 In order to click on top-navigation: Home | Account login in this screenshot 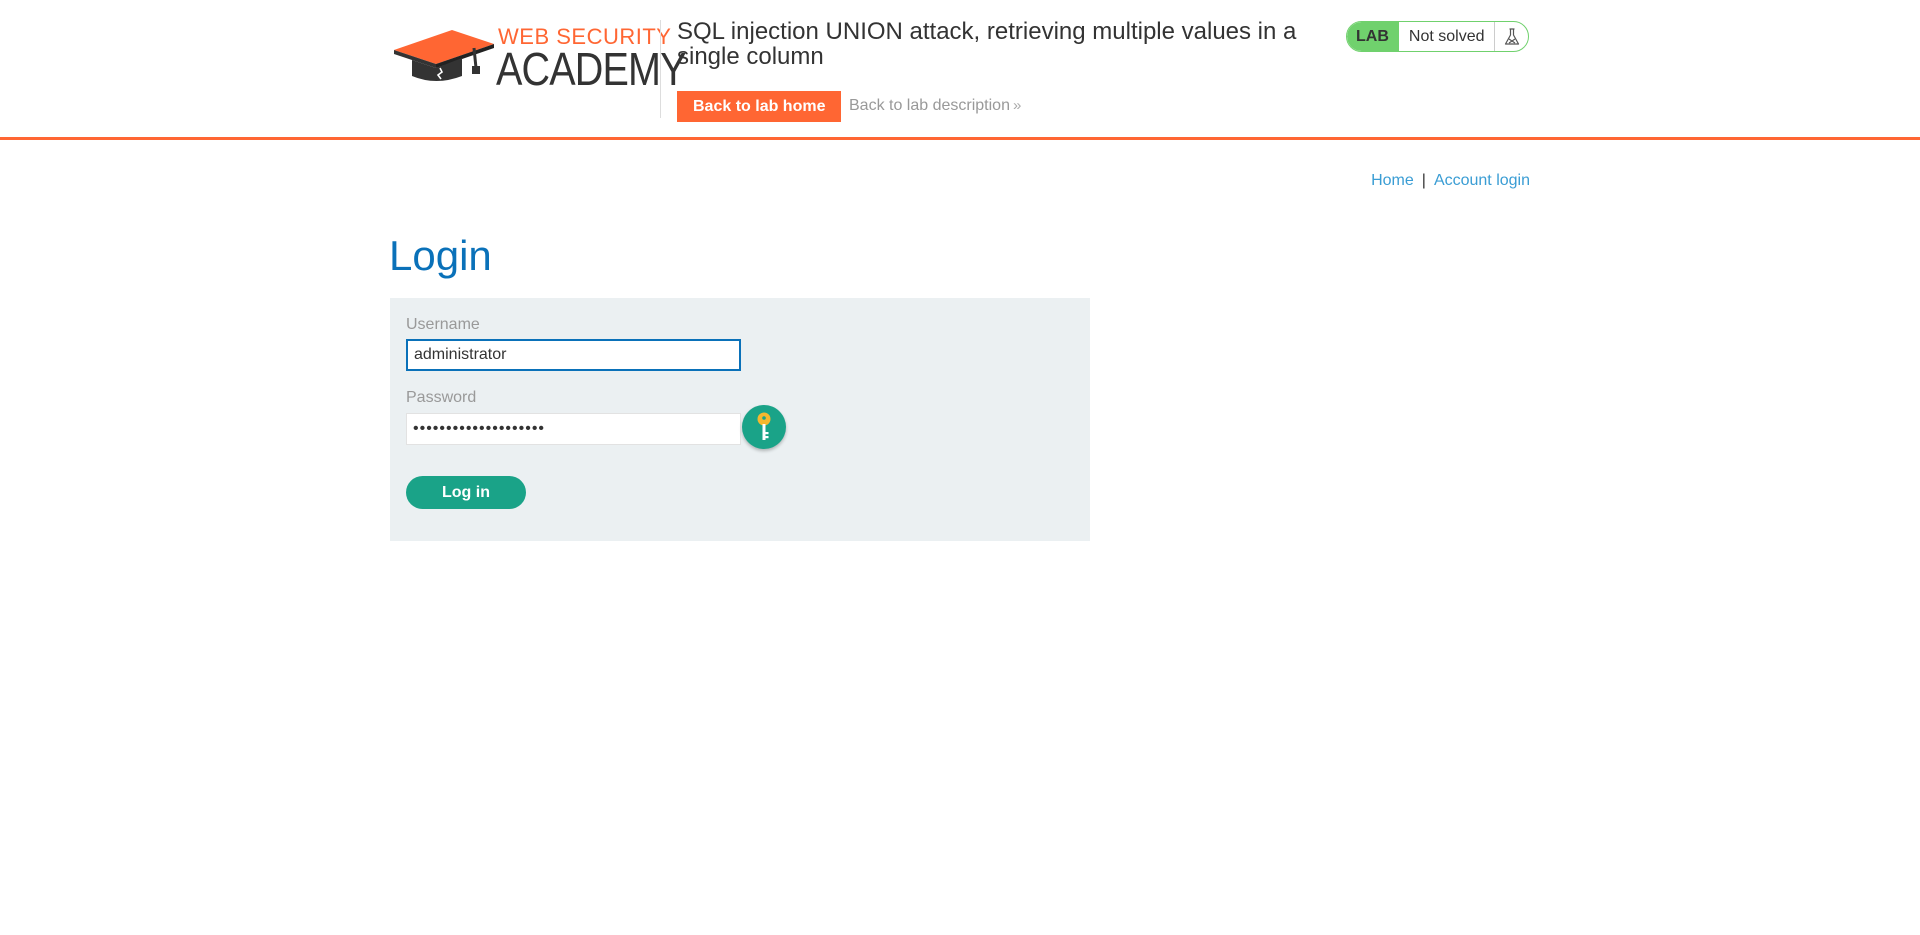, I will do `click(1450, 181)`.